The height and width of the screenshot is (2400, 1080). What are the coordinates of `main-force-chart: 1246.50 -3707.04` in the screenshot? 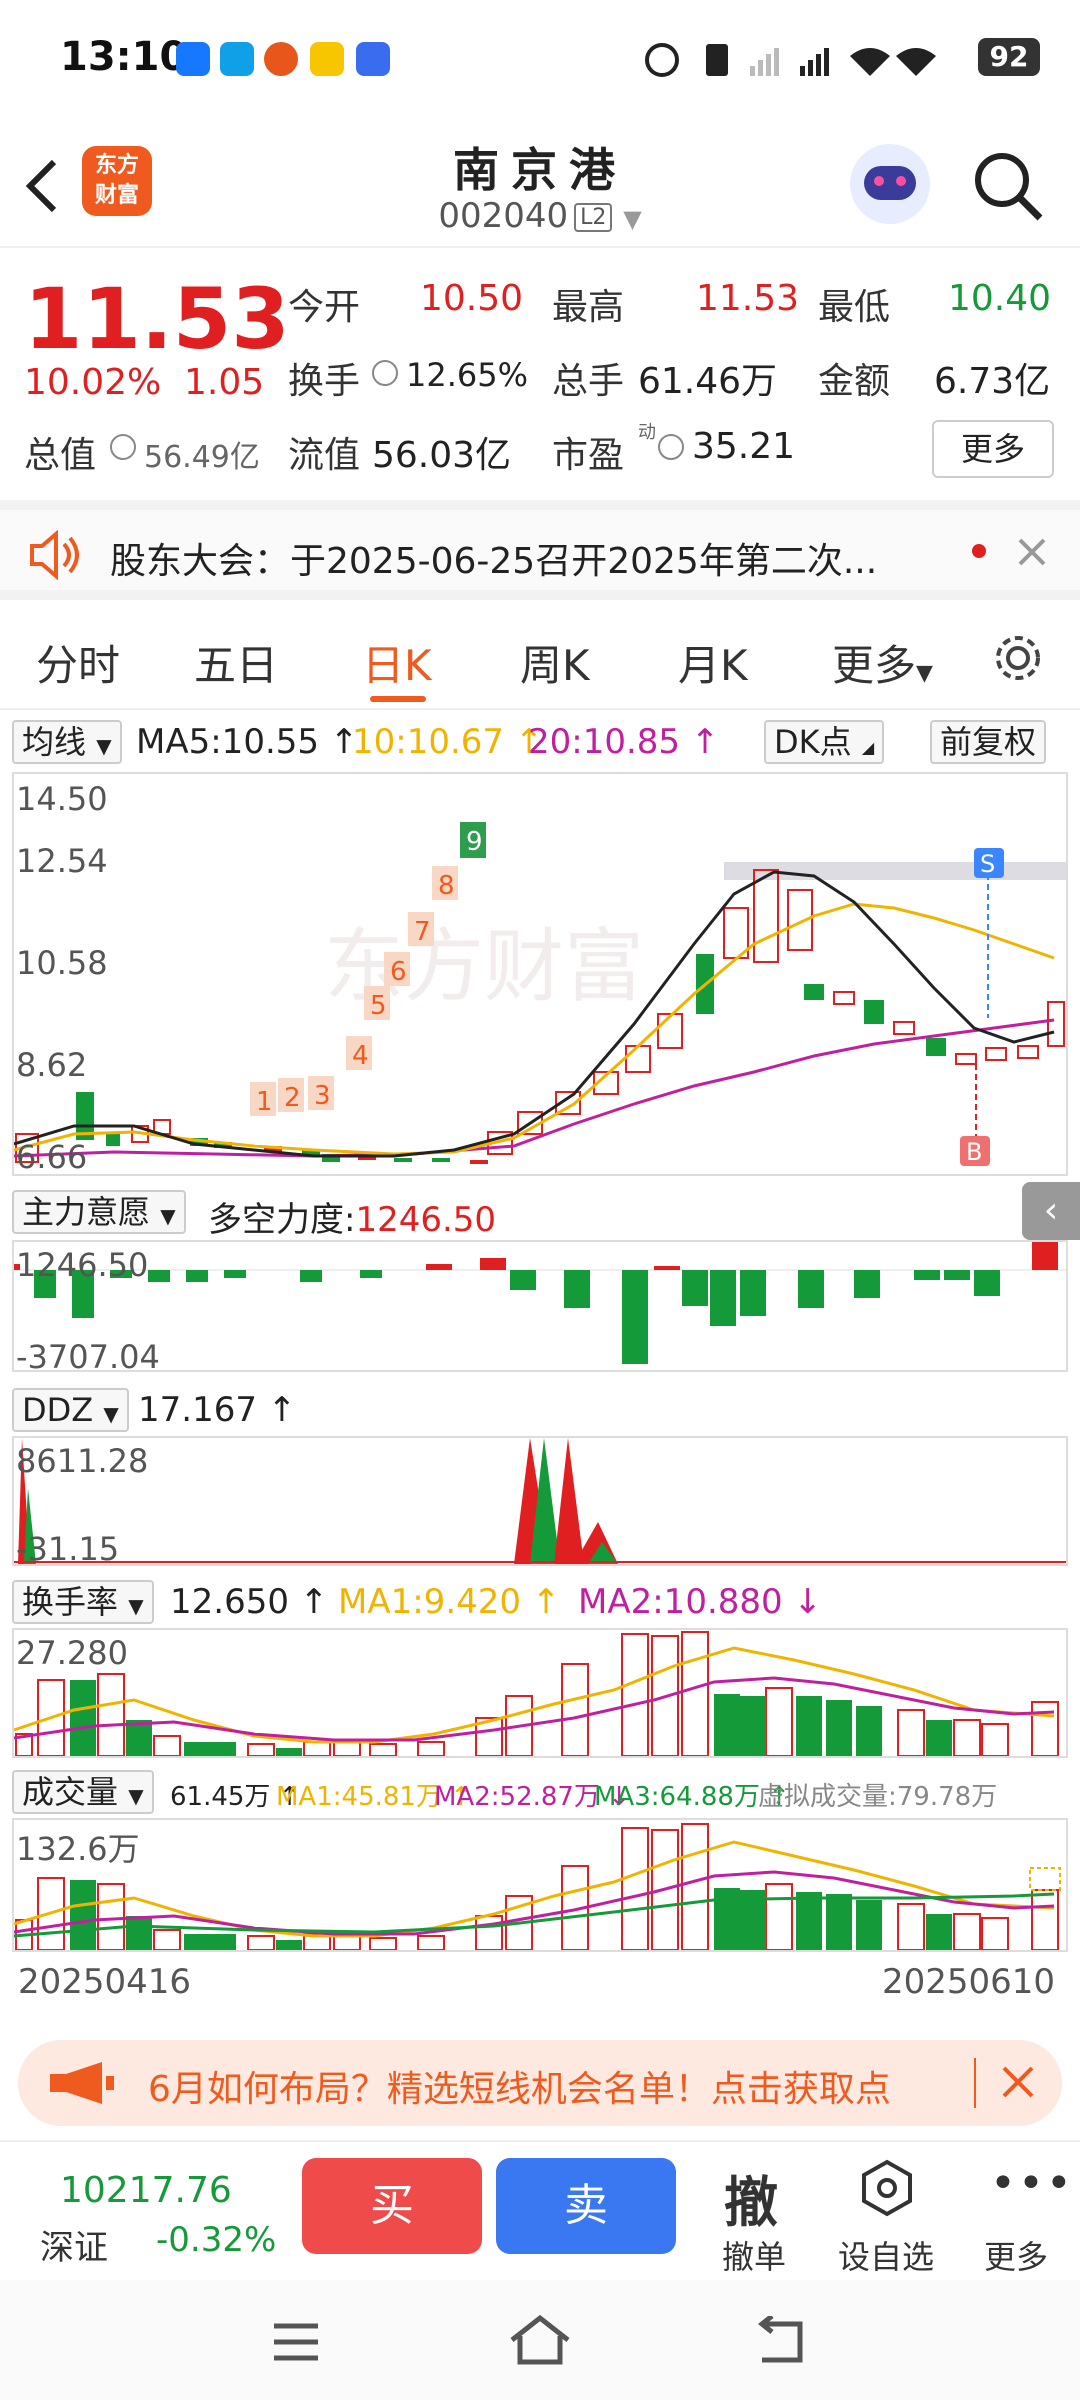 It's located at (540, 1308).